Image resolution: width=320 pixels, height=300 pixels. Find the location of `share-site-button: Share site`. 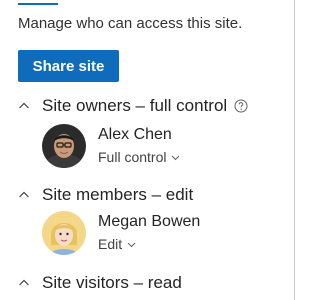

share-site-button: Share site is located at coordinates (68, 66).